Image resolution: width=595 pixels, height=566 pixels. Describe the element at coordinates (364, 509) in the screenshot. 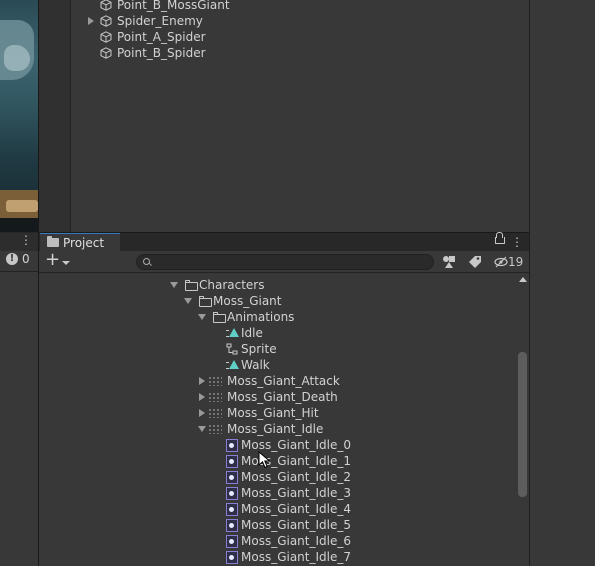

I see `tree-item: Moss_Giant_Idle_4` at that location.